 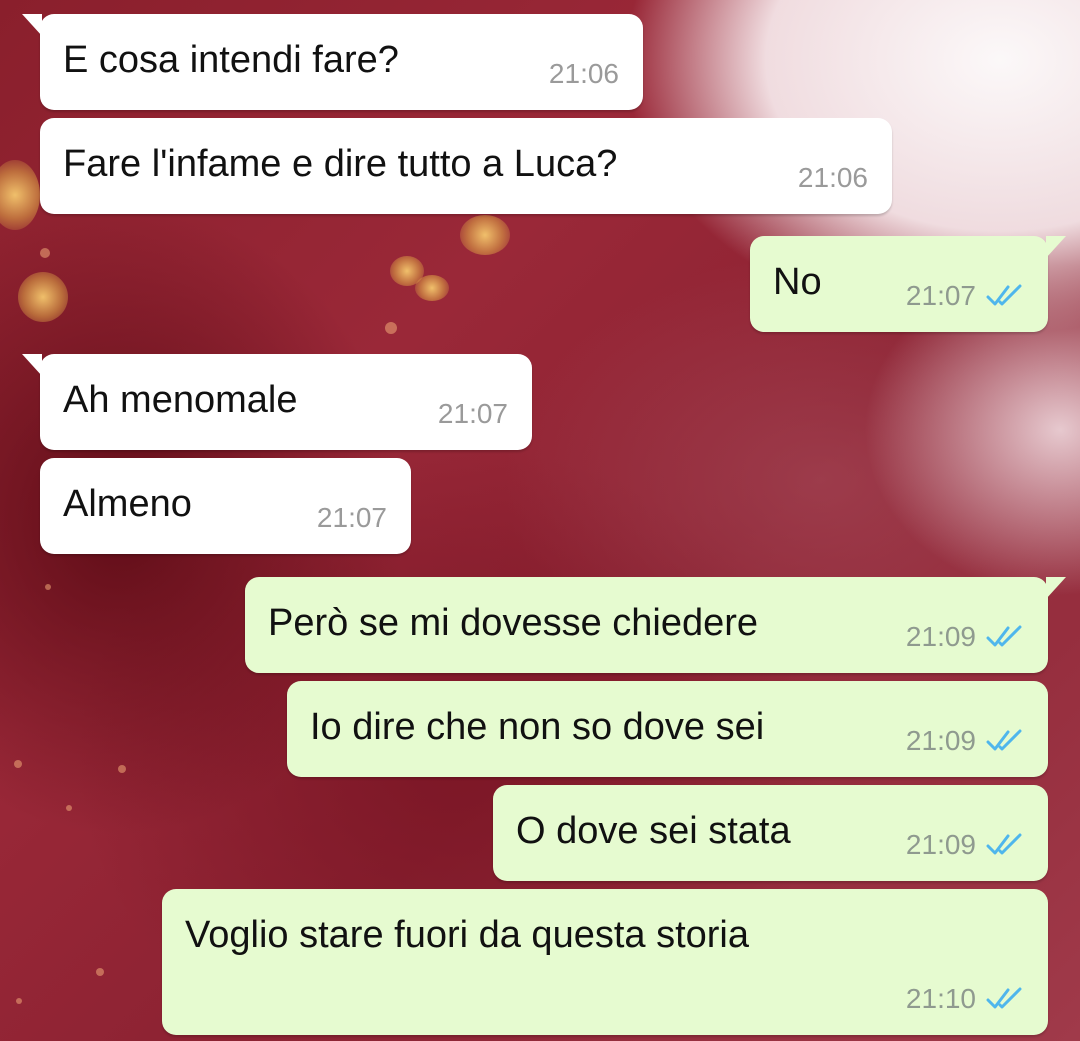 I want to click on message-bubble-outgoing: Però se mi dovesse chiedere 21:09, so click(x=655, y=625).